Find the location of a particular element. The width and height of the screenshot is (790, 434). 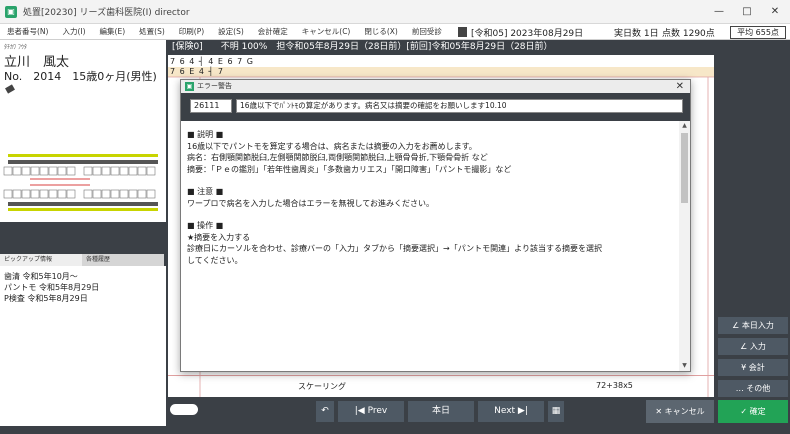

record-label: スケーリング is located at coordinates (322, 386).